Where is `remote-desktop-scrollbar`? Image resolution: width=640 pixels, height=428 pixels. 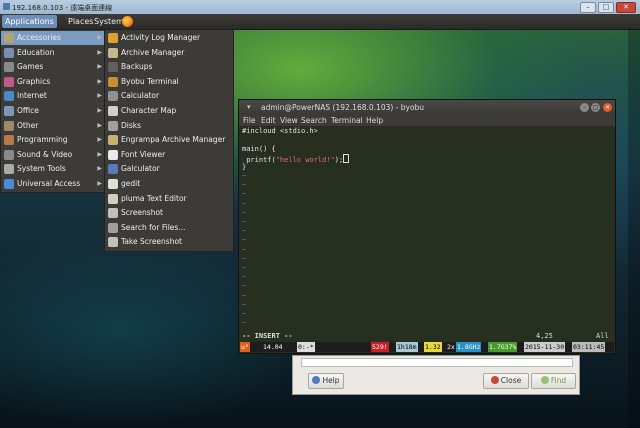
remote-desktop-scrollbar is located at coordinates (634, 228).